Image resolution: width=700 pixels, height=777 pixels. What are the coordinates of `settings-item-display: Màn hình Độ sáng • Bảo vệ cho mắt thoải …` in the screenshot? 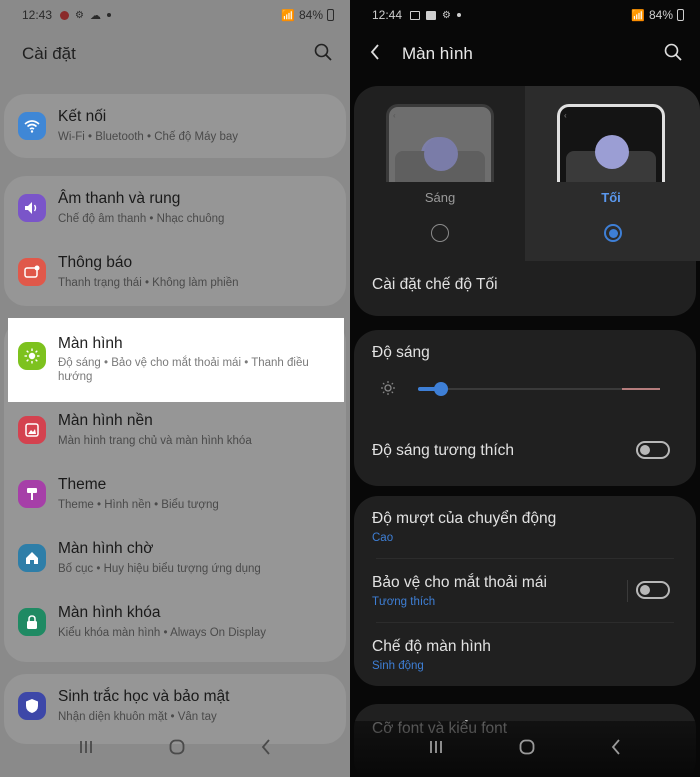 It's located at (176, 360).